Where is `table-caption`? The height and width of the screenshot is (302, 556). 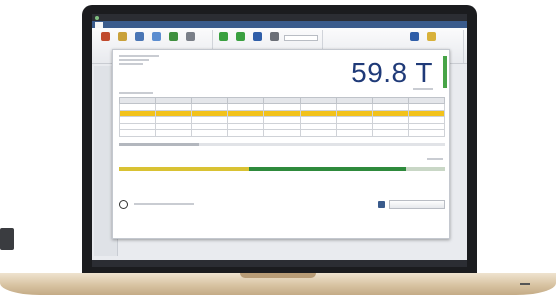 table-caption is located at coordinates (136, 93).